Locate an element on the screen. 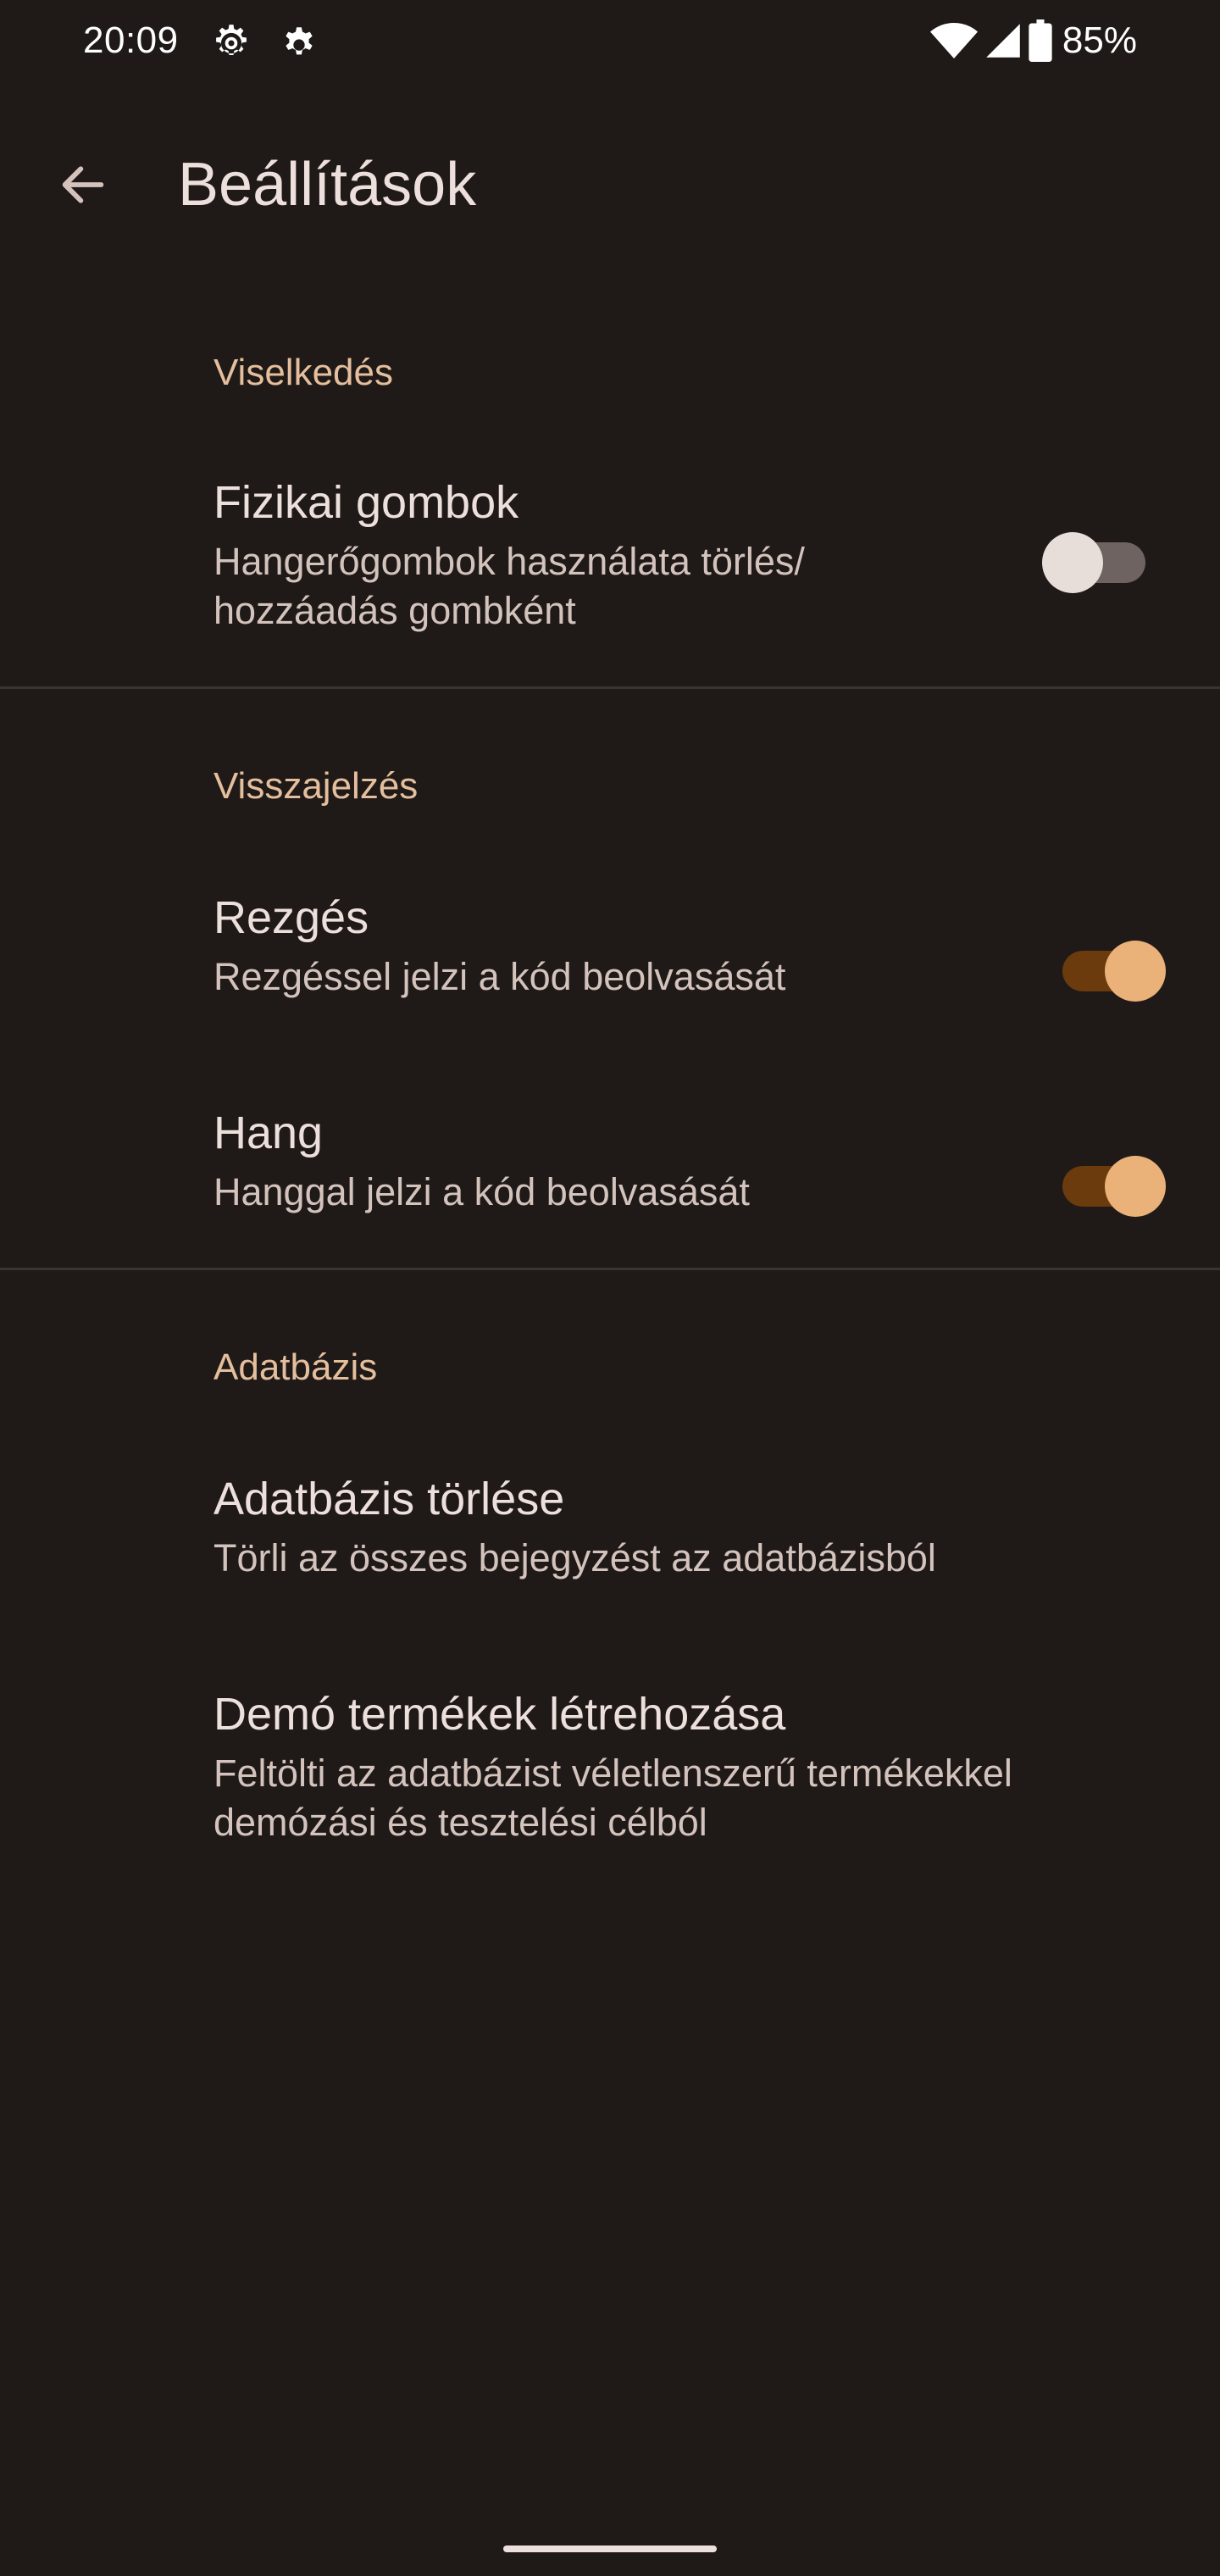  pref-title: Rezgés is located at coordinates (291, 917).